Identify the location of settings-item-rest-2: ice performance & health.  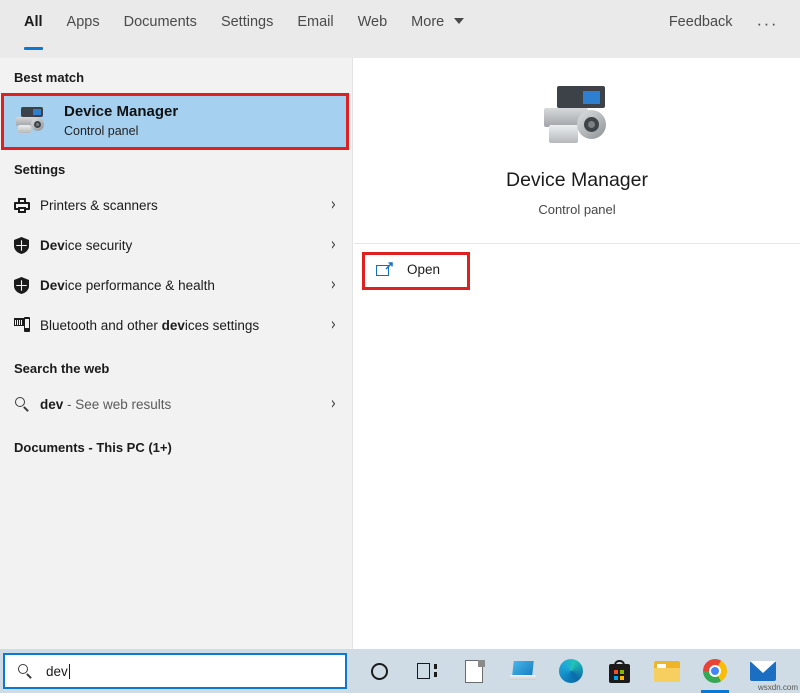
(139, 285).